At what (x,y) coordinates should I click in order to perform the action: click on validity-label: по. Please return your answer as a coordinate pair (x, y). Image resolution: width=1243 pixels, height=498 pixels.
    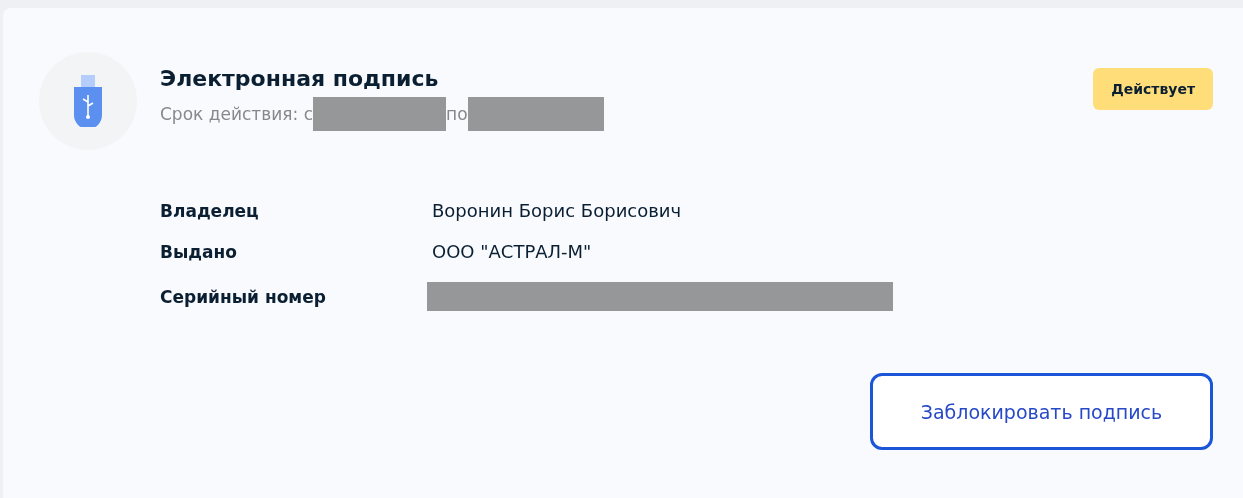
    Looking at the image, I should click on (457, 114).